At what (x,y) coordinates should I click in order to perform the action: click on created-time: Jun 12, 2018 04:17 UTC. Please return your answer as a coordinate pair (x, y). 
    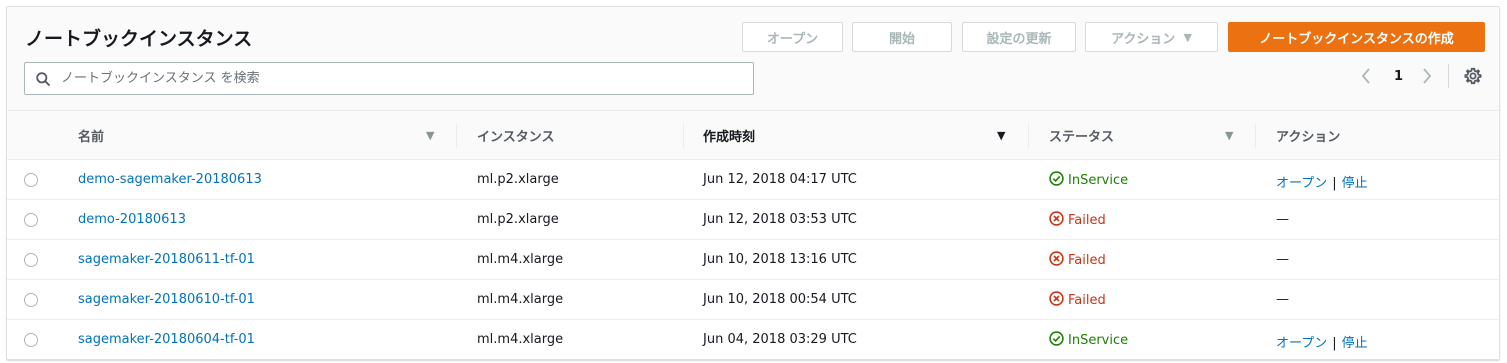
    Looking at the image, I should click on (780, 179).